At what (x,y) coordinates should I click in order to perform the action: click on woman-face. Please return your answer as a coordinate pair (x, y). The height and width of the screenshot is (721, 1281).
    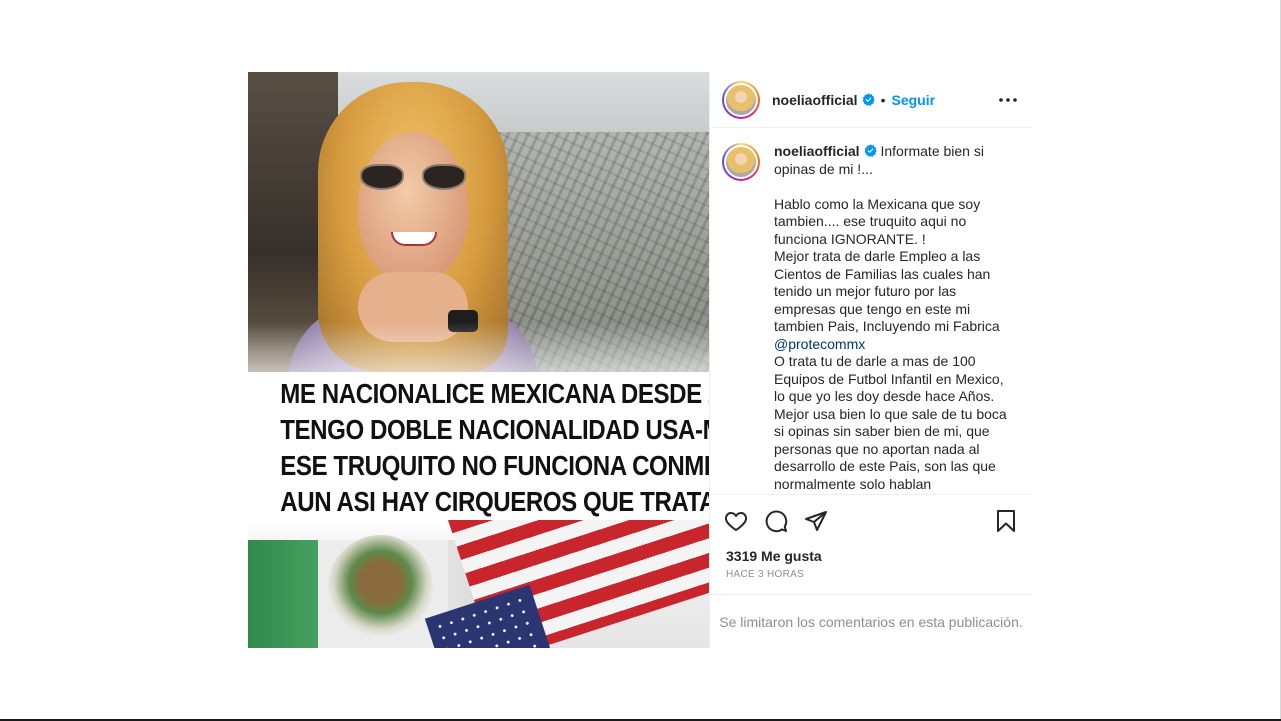
    Looking at the image, I should click on (413, 207).